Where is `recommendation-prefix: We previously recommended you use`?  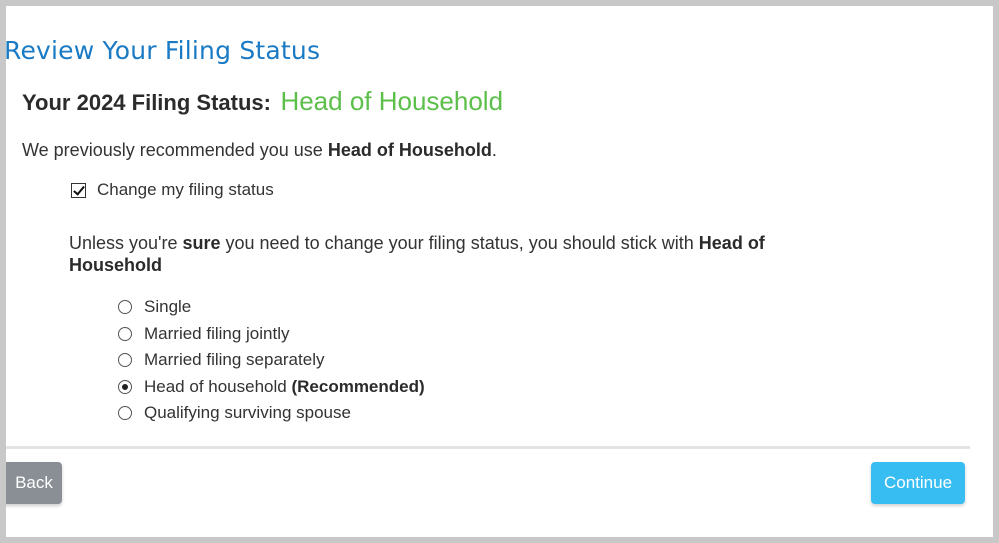
recommendation-prefix: We previously recommended you use is located at coordinates (175, 150).